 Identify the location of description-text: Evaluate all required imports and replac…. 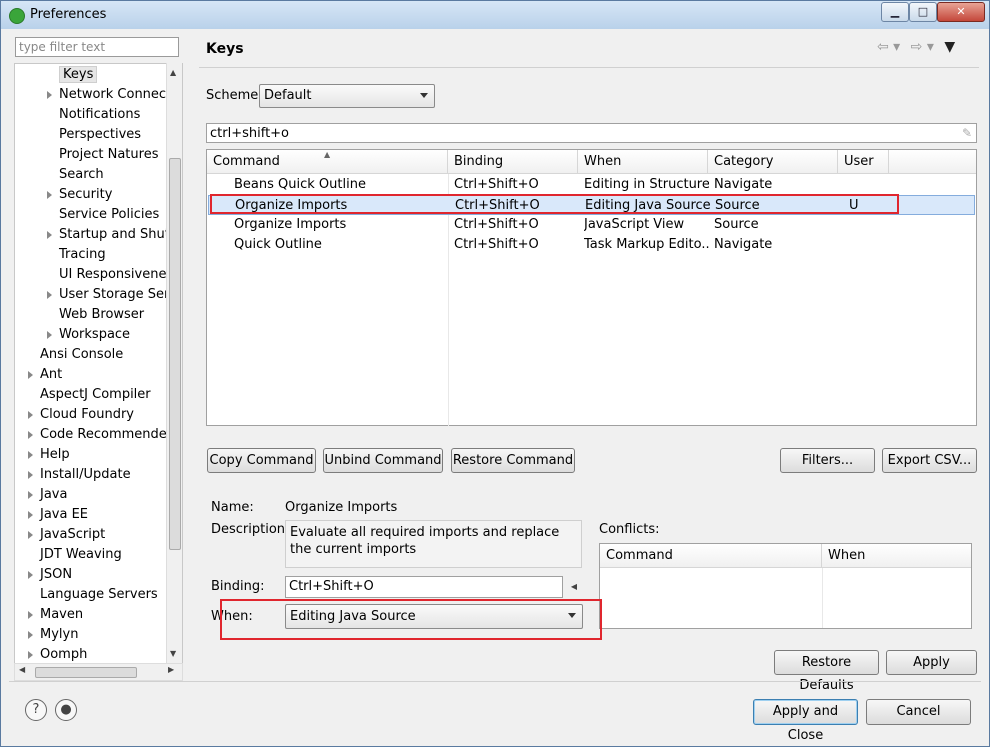
(433, 544).